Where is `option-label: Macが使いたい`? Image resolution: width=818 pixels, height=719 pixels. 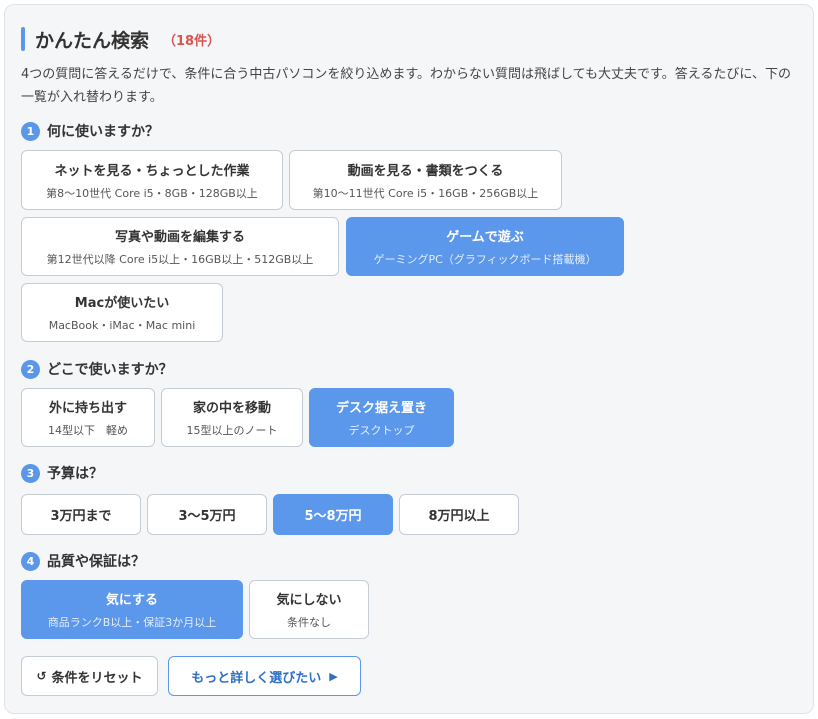
option-label: Macが使いたい is located at coordinates (122, 303).